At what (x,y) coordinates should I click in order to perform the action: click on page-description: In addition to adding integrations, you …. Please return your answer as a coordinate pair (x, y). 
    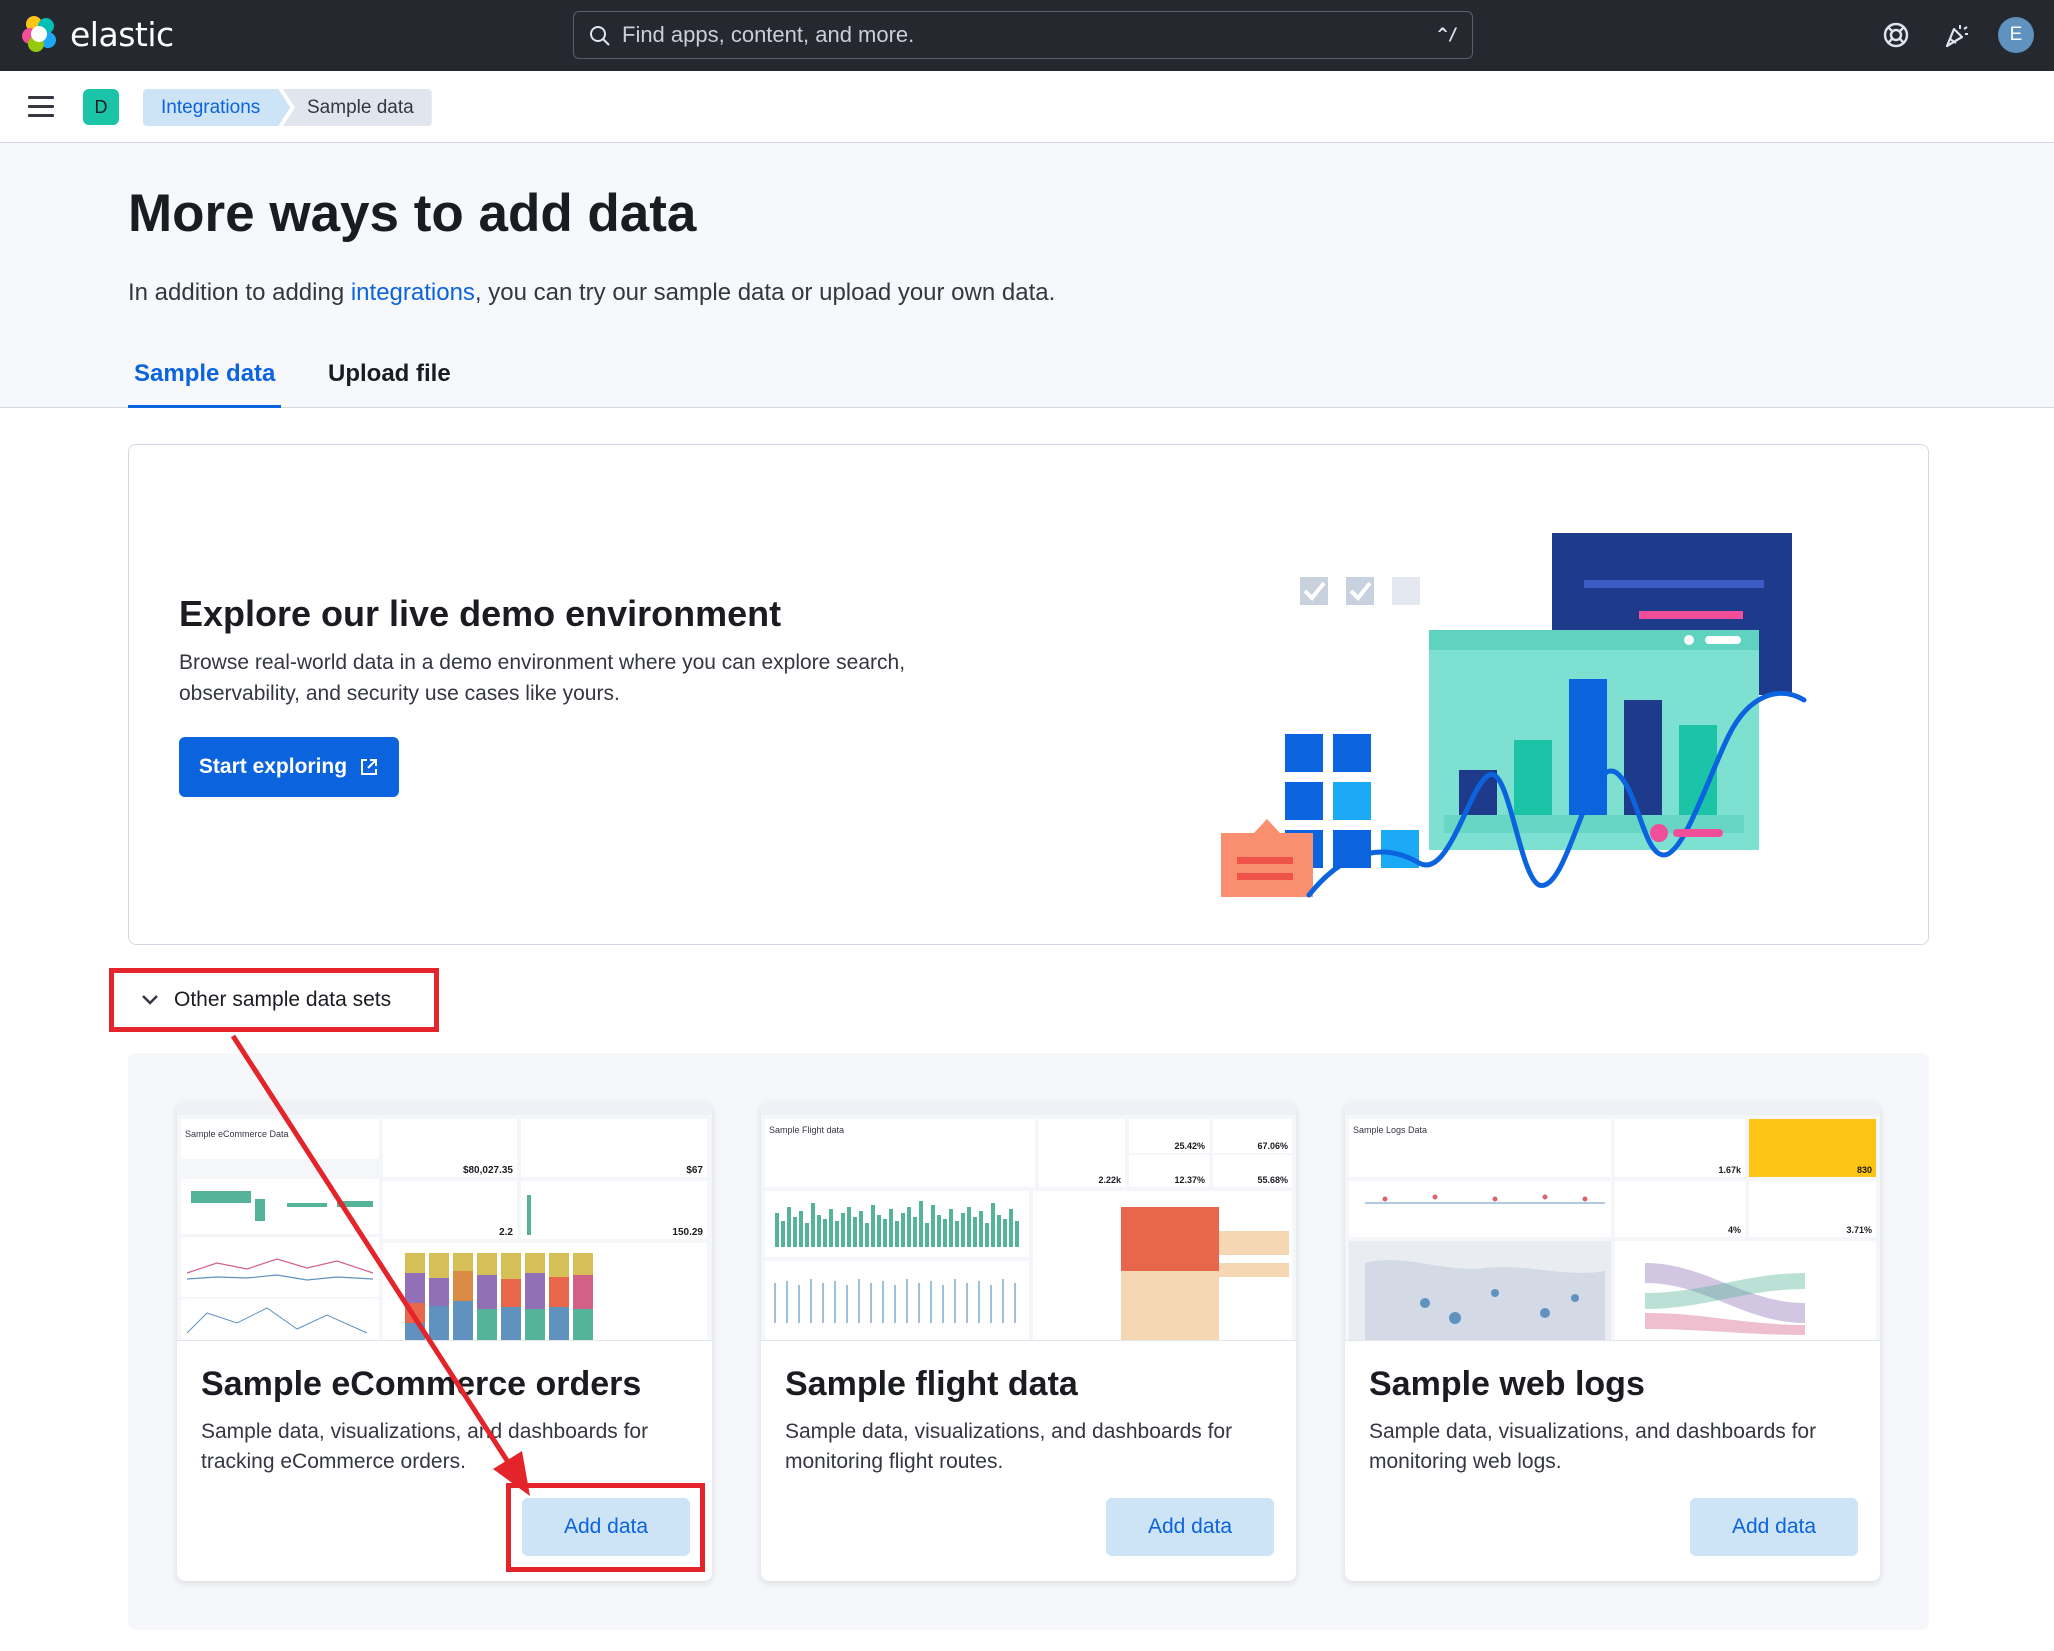
    Looking at the image, I should click on (592, 292).